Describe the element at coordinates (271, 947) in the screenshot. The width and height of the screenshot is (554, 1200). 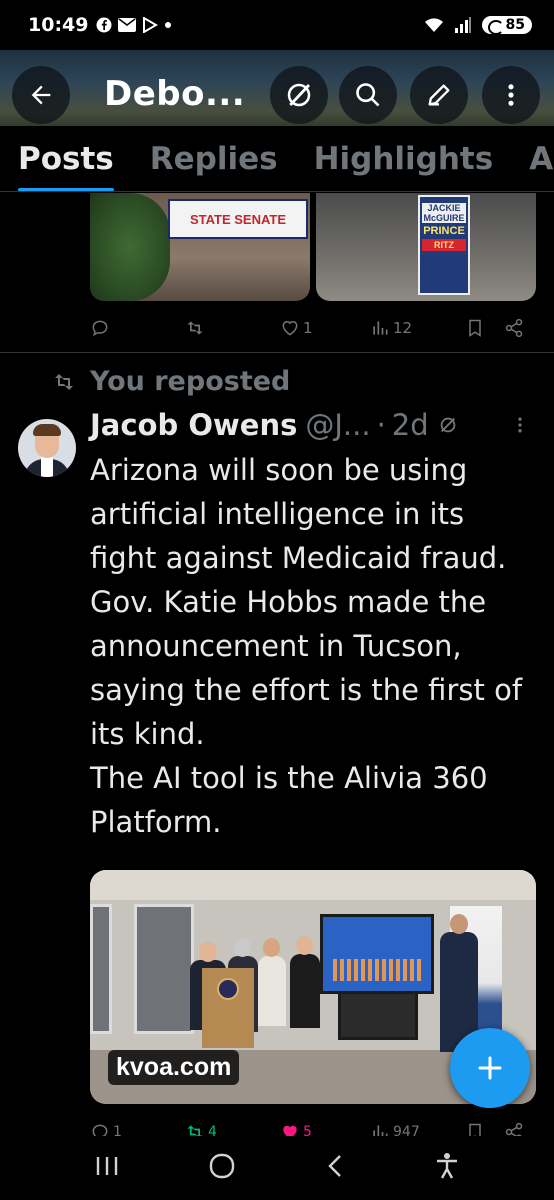
I see `person-3-head` at that location.